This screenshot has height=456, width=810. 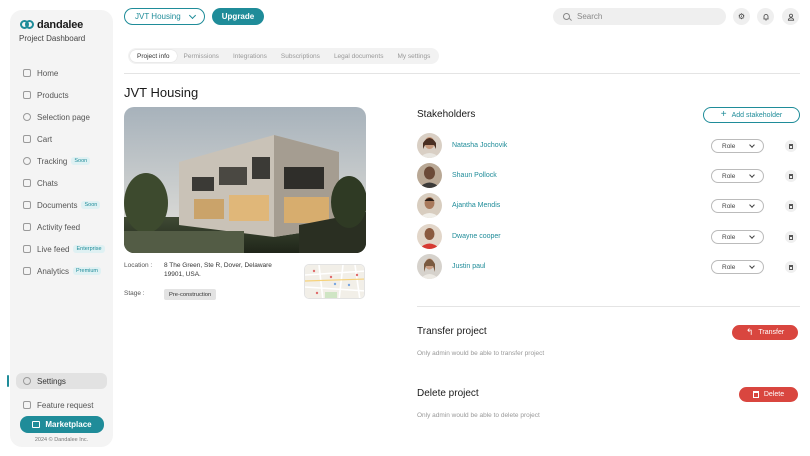 What do you see at coordinates (608, 237) in the screenshot?
I see `stakeholder-row: Dwayne cooper Role` at bounding box center [608, 237].